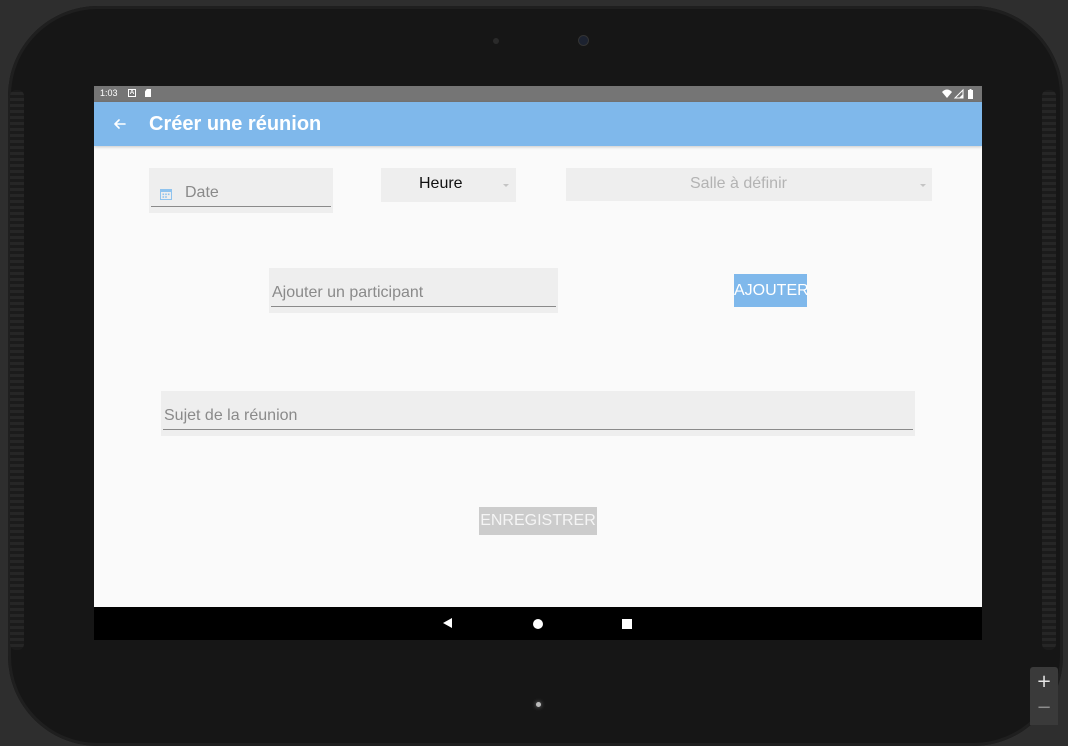 Image resolution: width=1068 pixels, height=746 pixels. Describe the element at coordinates (970, 94) in the screenshot. I see `battery-icon` at that location.